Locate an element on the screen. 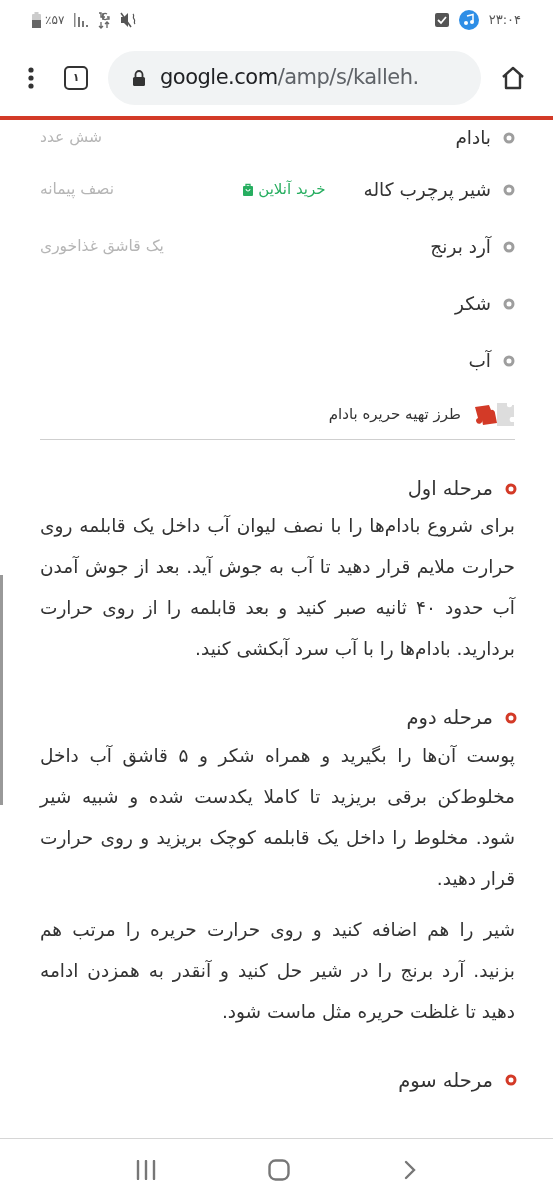  ingredient-amount: شش عدد is located at coordinates (71, 138).